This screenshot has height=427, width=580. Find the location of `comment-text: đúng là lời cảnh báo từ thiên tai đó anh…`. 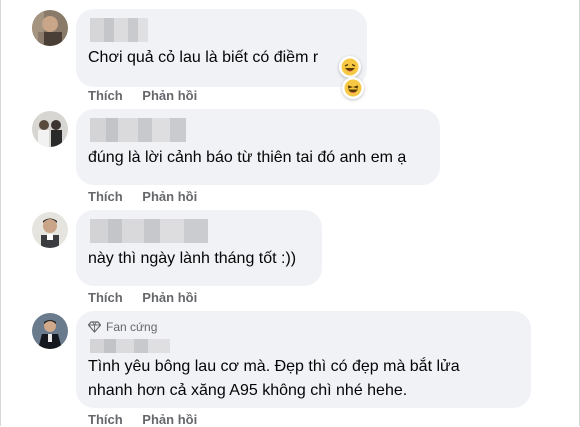

comment-text: đúng là lời cảnh báo từ thiên tai đó anh… is located at coordinates (247, 157).